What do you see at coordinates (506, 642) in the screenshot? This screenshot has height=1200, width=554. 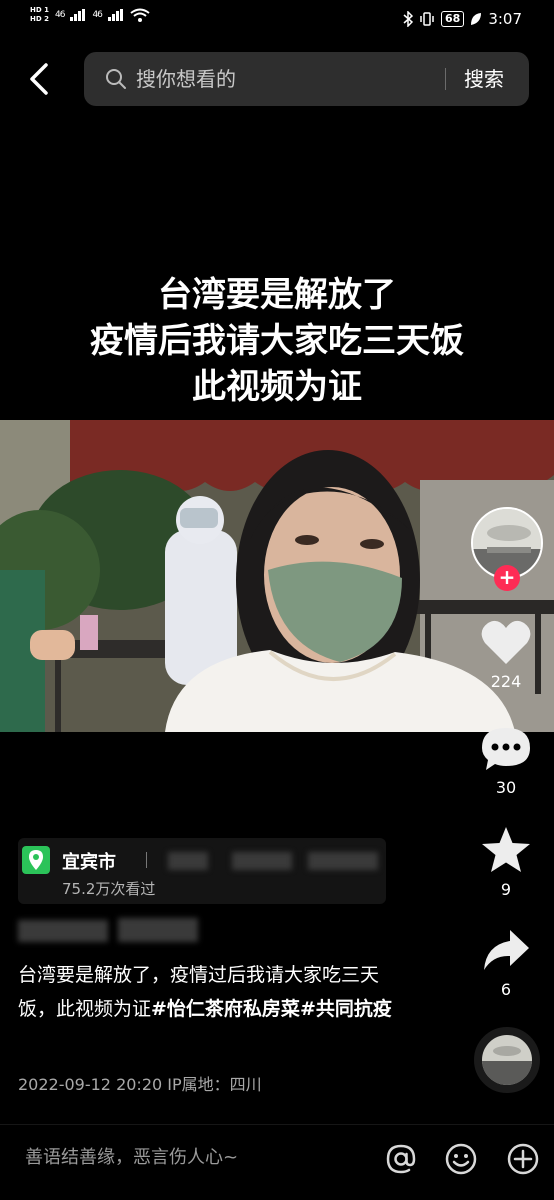 I see `heart-icon` at bounding box center [506, 642].